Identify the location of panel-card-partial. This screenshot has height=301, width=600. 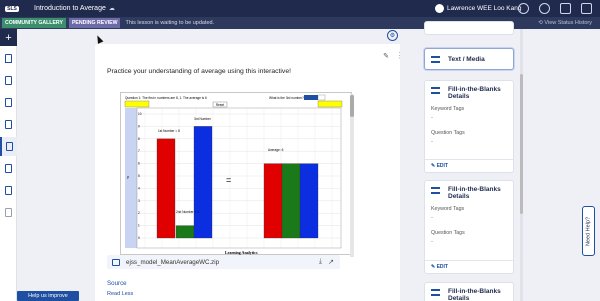
(469, 28).